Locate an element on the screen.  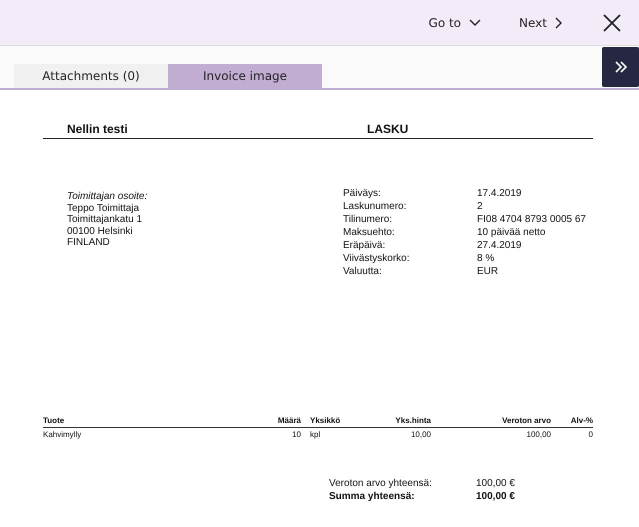
expand-button is located at coordinates (620, 67).